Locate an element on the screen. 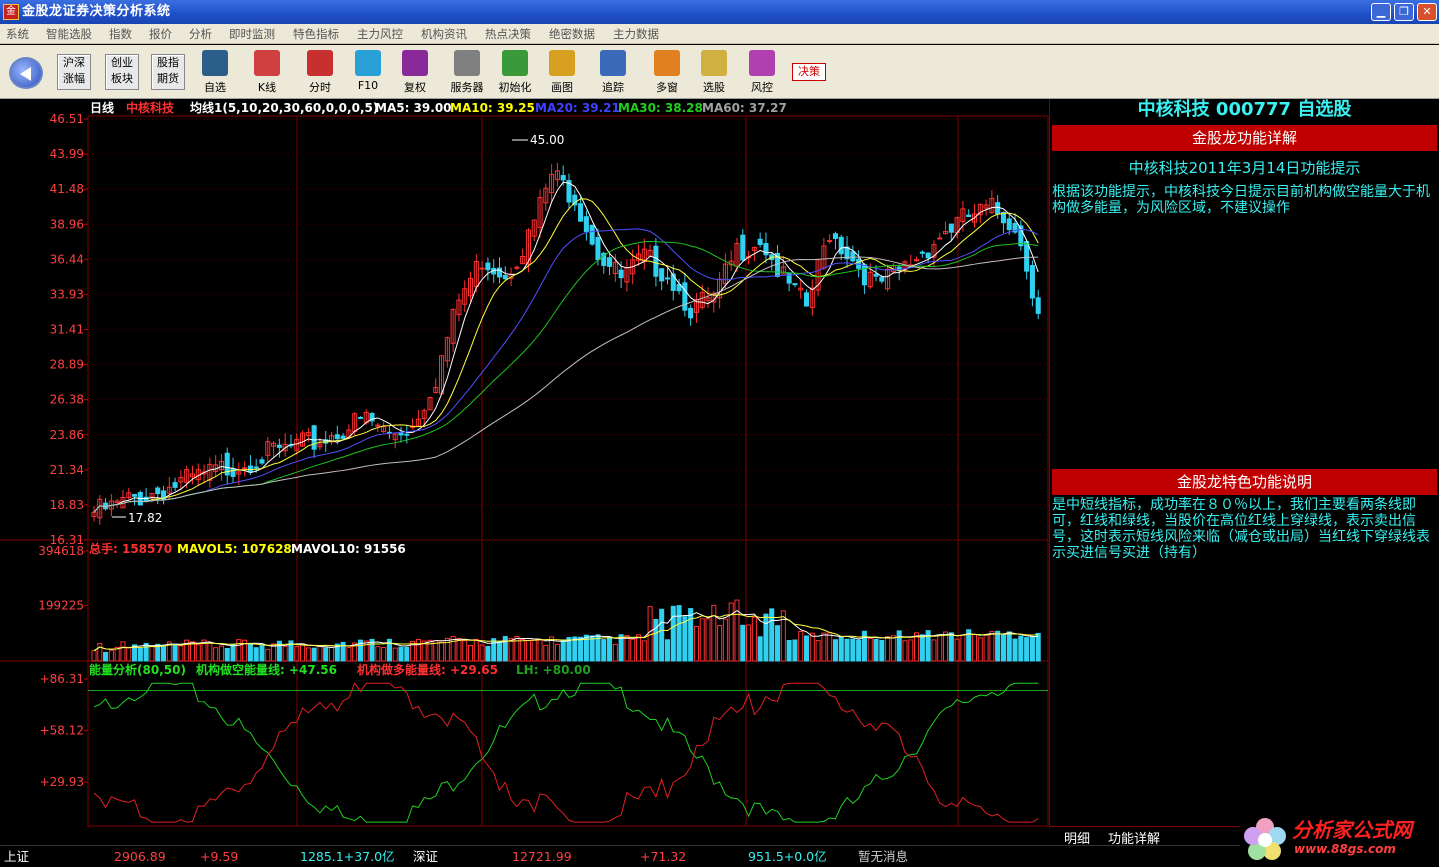 This screenshot has height=867, width=1439. toolbar-button: K线 is located at coordinates (267, 71).